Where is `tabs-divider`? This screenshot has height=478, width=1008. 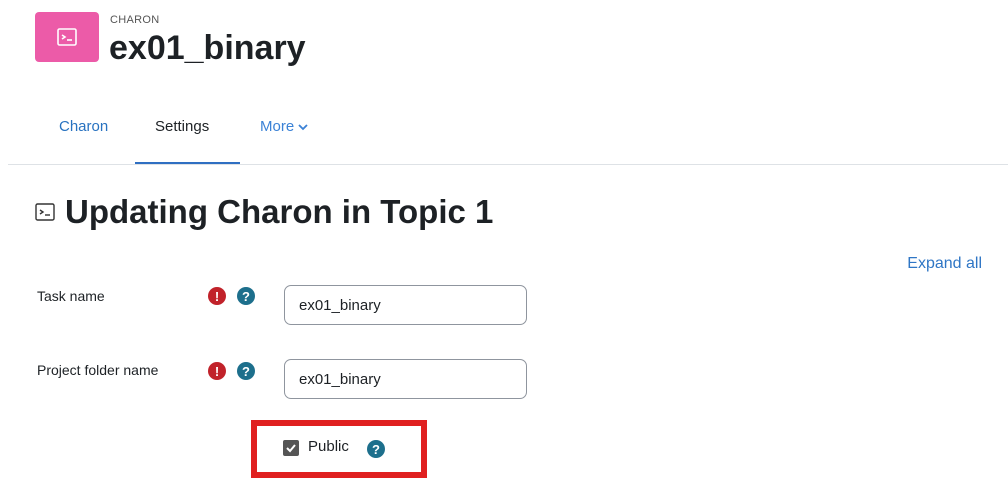
tabs-divider is located at coordinates (508, 164).